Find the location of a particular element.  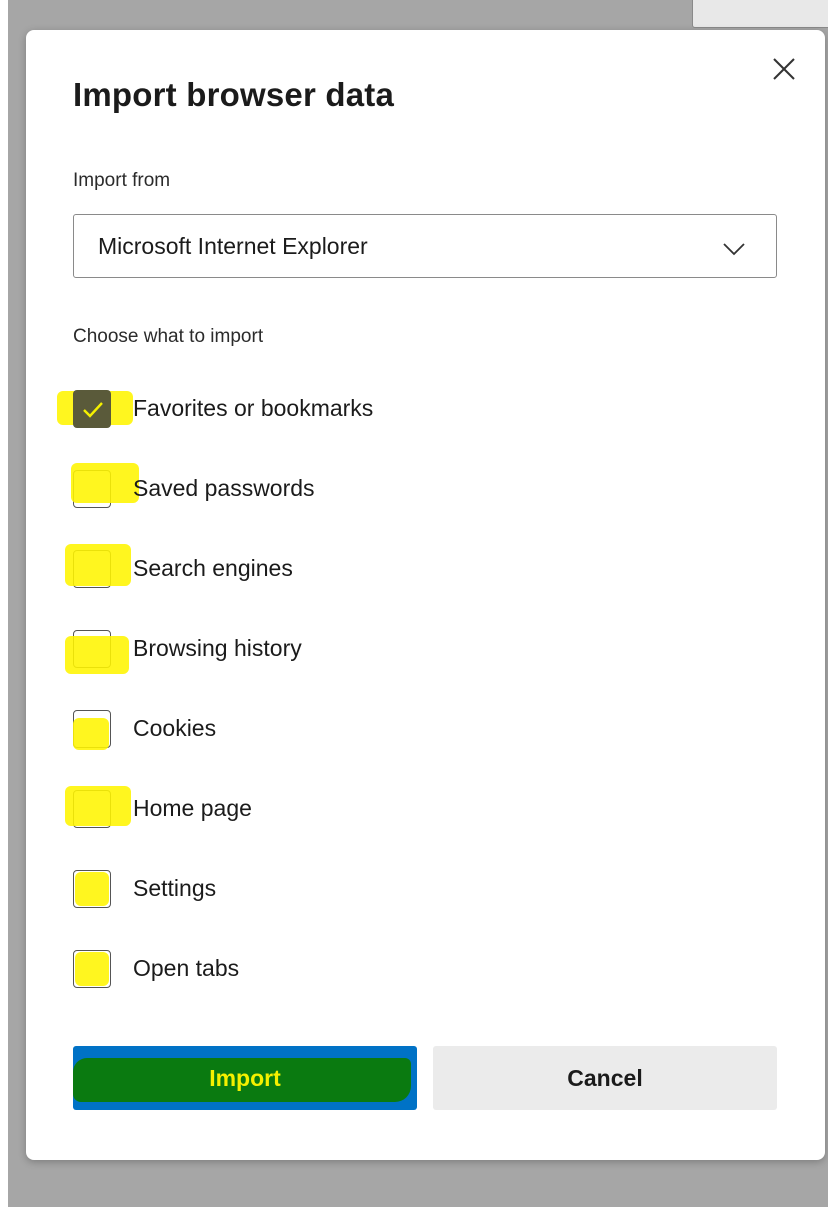

choose-what-to-import-label: Choose what to import is located at coordinates (168, 336).